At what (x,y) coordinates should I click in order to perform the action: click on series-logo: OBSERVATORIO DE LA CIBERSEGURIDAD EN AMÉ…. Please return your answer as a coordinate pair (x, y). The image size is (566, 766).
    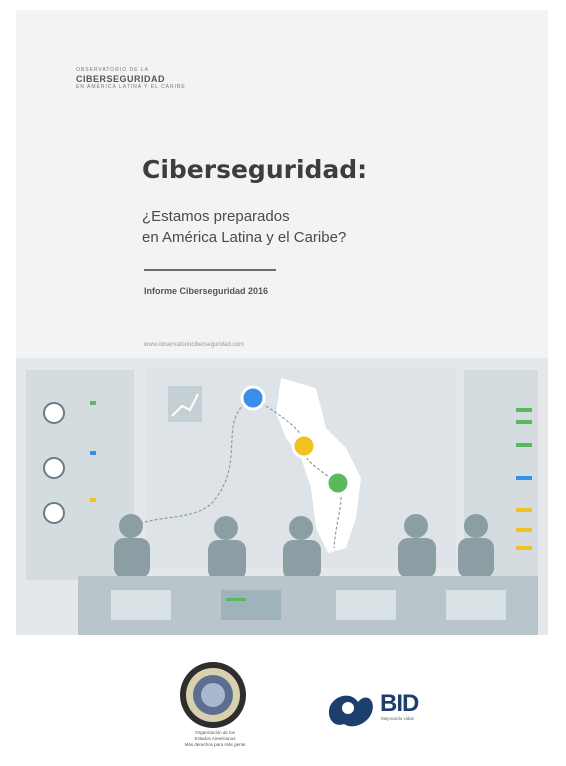
    Looking at the image, I should click on (131, 79).